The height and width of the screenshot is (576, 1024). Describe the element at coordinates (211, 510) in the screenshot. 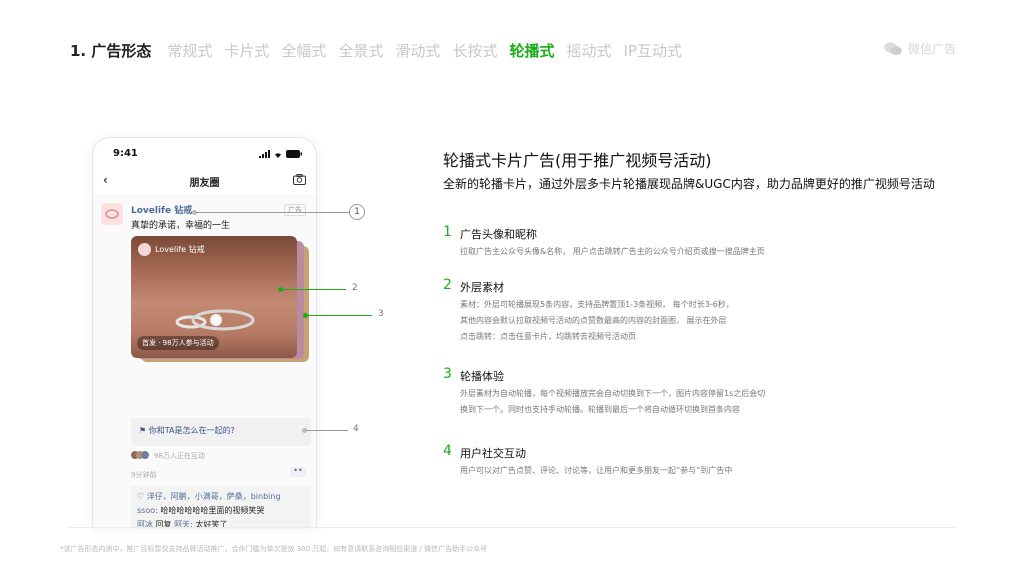

I see `comment-1-text: 哈哈哈哈哈哈里面的视频笑哭` at that location.